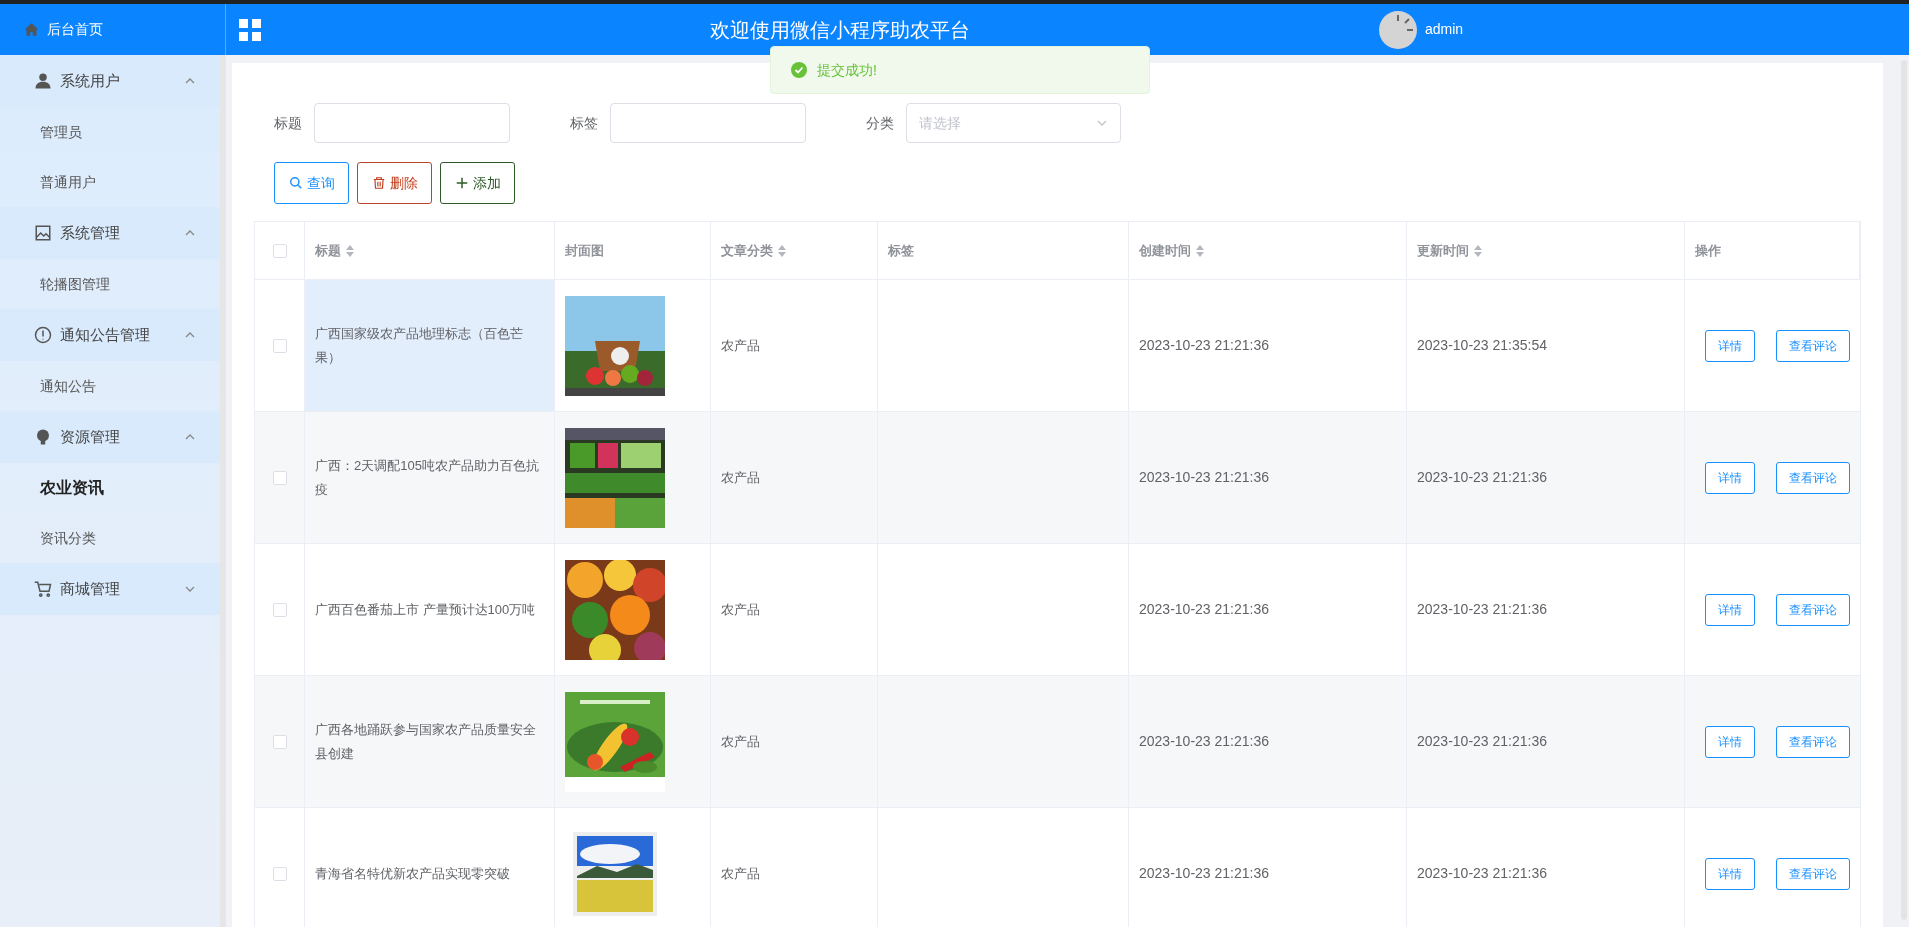 The height and width of the screenshot is (927, 1909). I want to click on column-title: 文章分类, so click(747, 250).